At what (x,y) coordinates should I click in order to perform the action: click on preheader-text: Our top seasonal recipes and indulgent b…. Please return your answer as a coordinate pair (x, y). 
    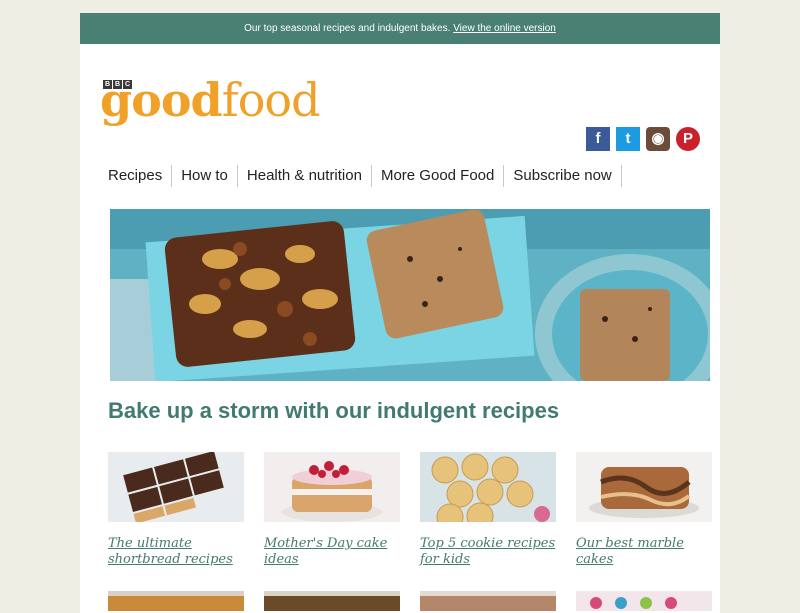
    Looking at the image, I should click on (347, 28).